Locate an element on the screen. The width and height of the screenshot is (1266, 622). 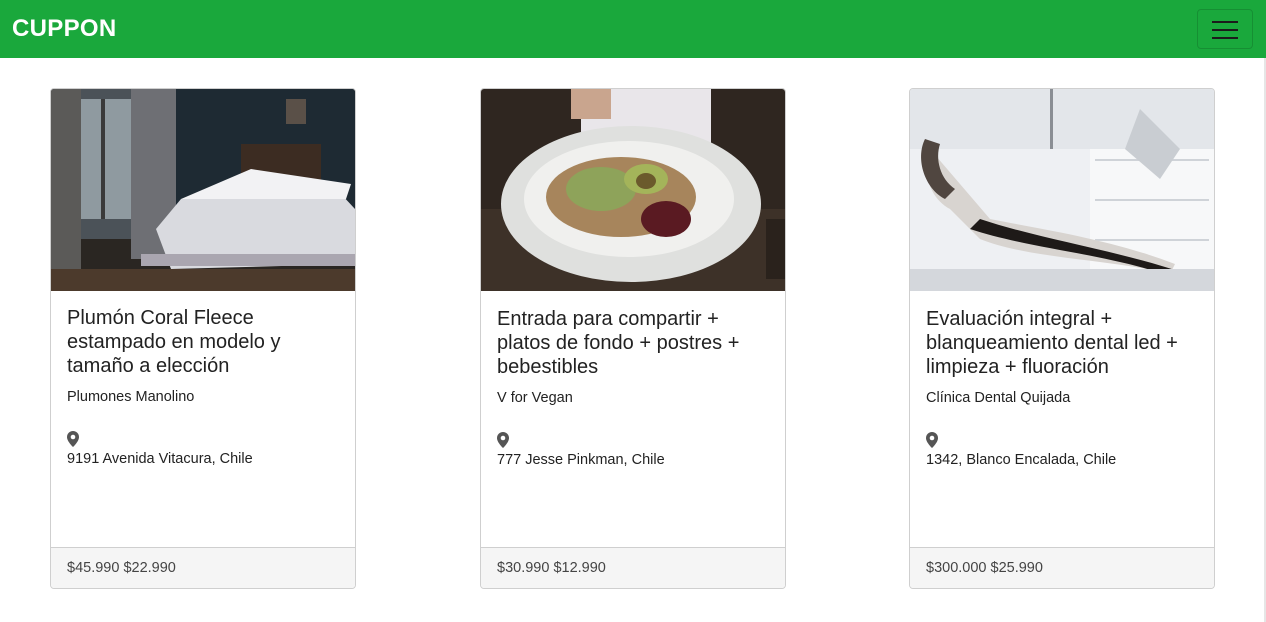
hamburger-menu-icon is located at coordinates (1225, 30).